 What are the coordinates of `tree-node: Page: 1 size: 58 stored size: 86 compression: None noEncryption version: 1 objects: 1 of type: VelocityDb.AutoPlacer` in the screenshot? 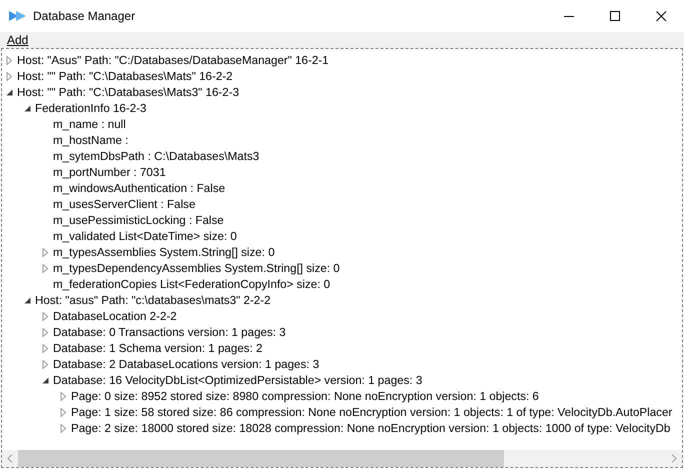 It's located at (371, 412).